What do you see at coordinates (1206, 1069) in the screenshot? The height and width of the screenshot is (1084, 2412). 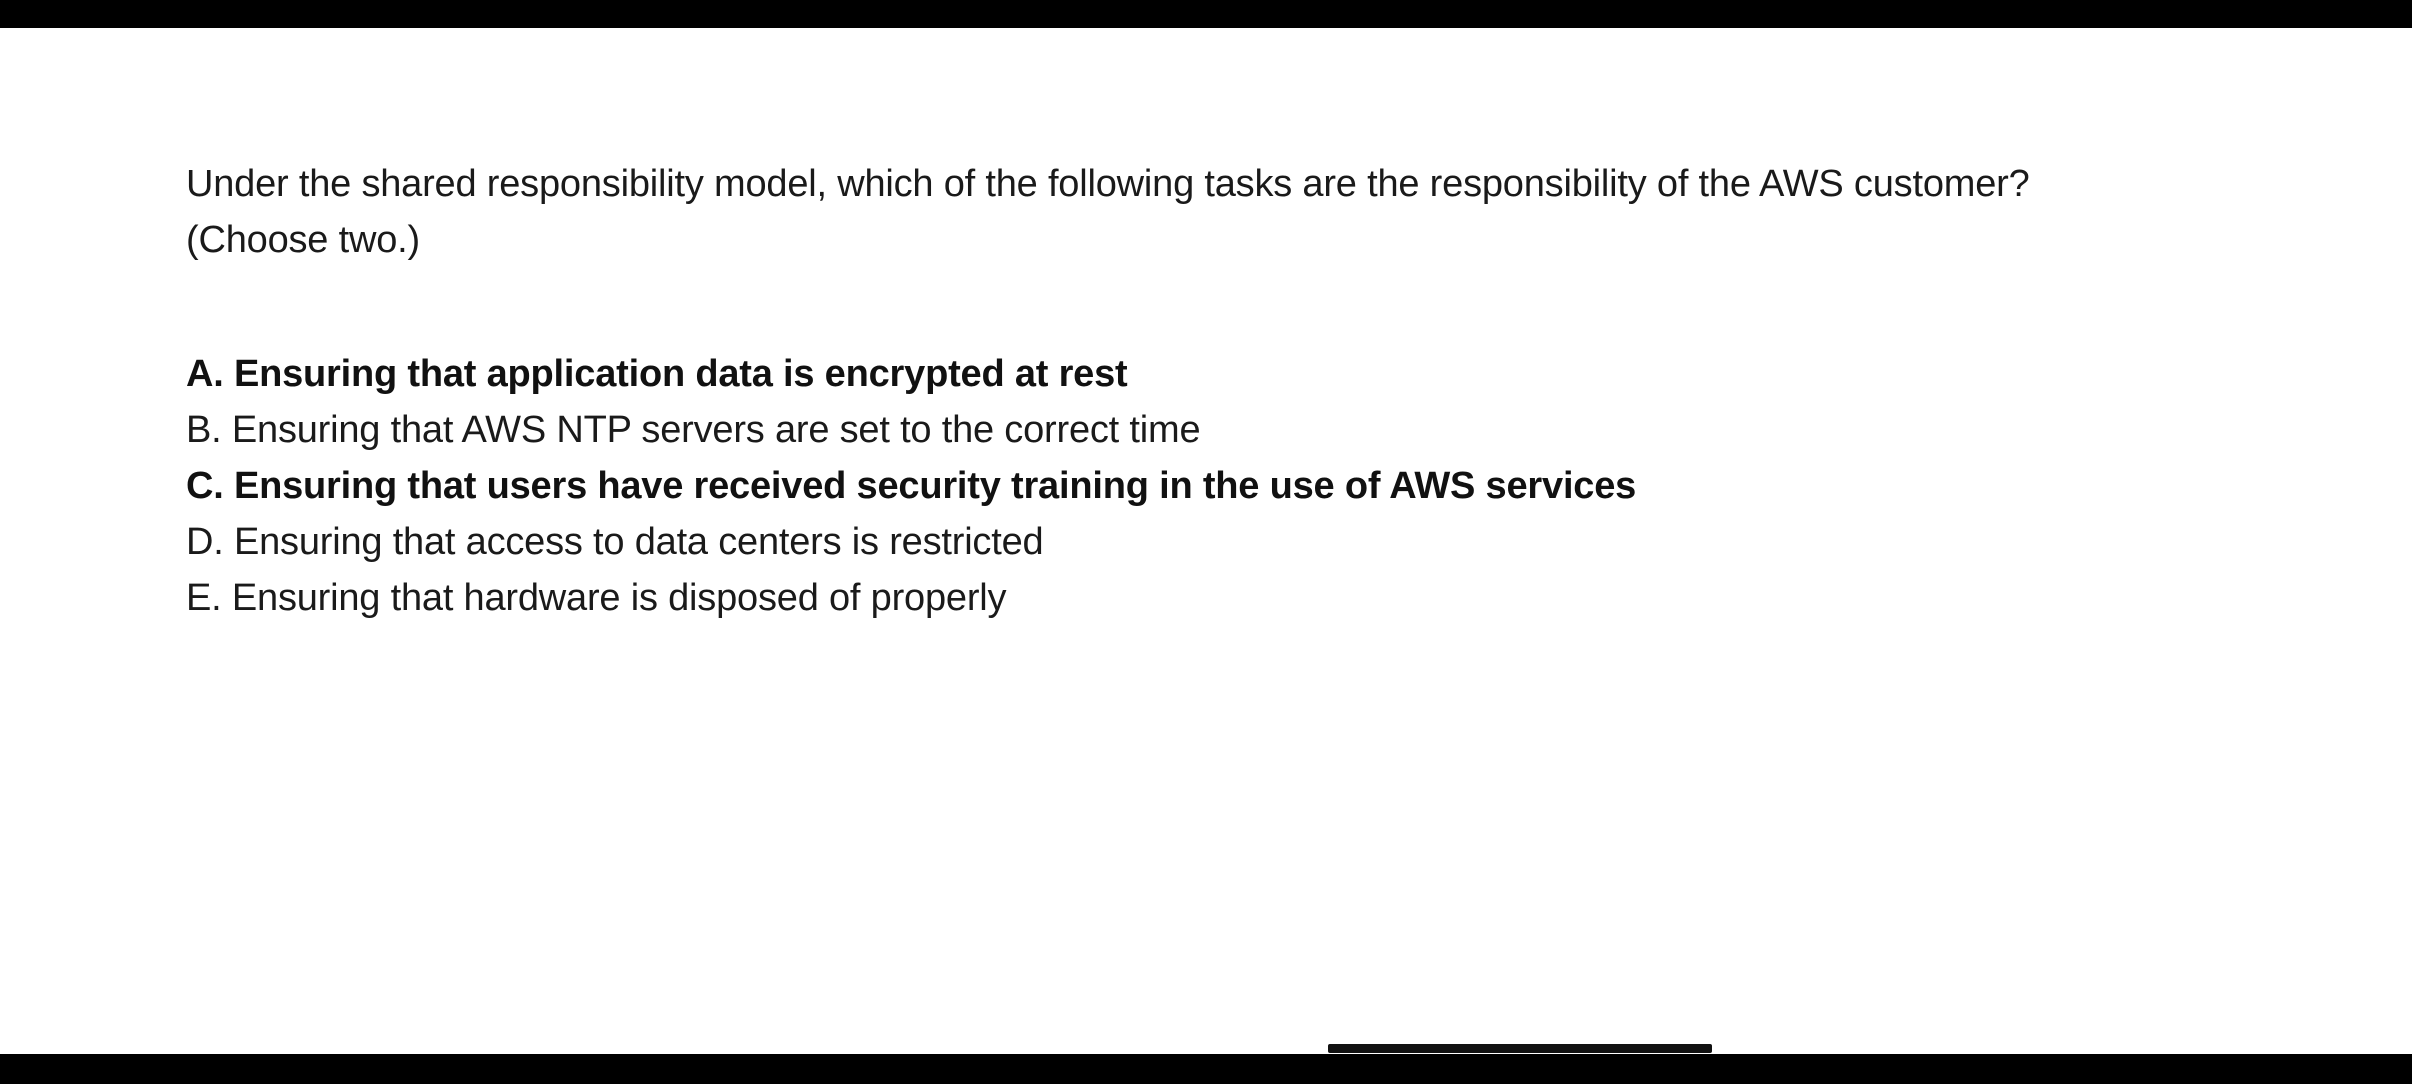 I see `bottom-letterbox-bar` at bounding box center [1206, 1069].